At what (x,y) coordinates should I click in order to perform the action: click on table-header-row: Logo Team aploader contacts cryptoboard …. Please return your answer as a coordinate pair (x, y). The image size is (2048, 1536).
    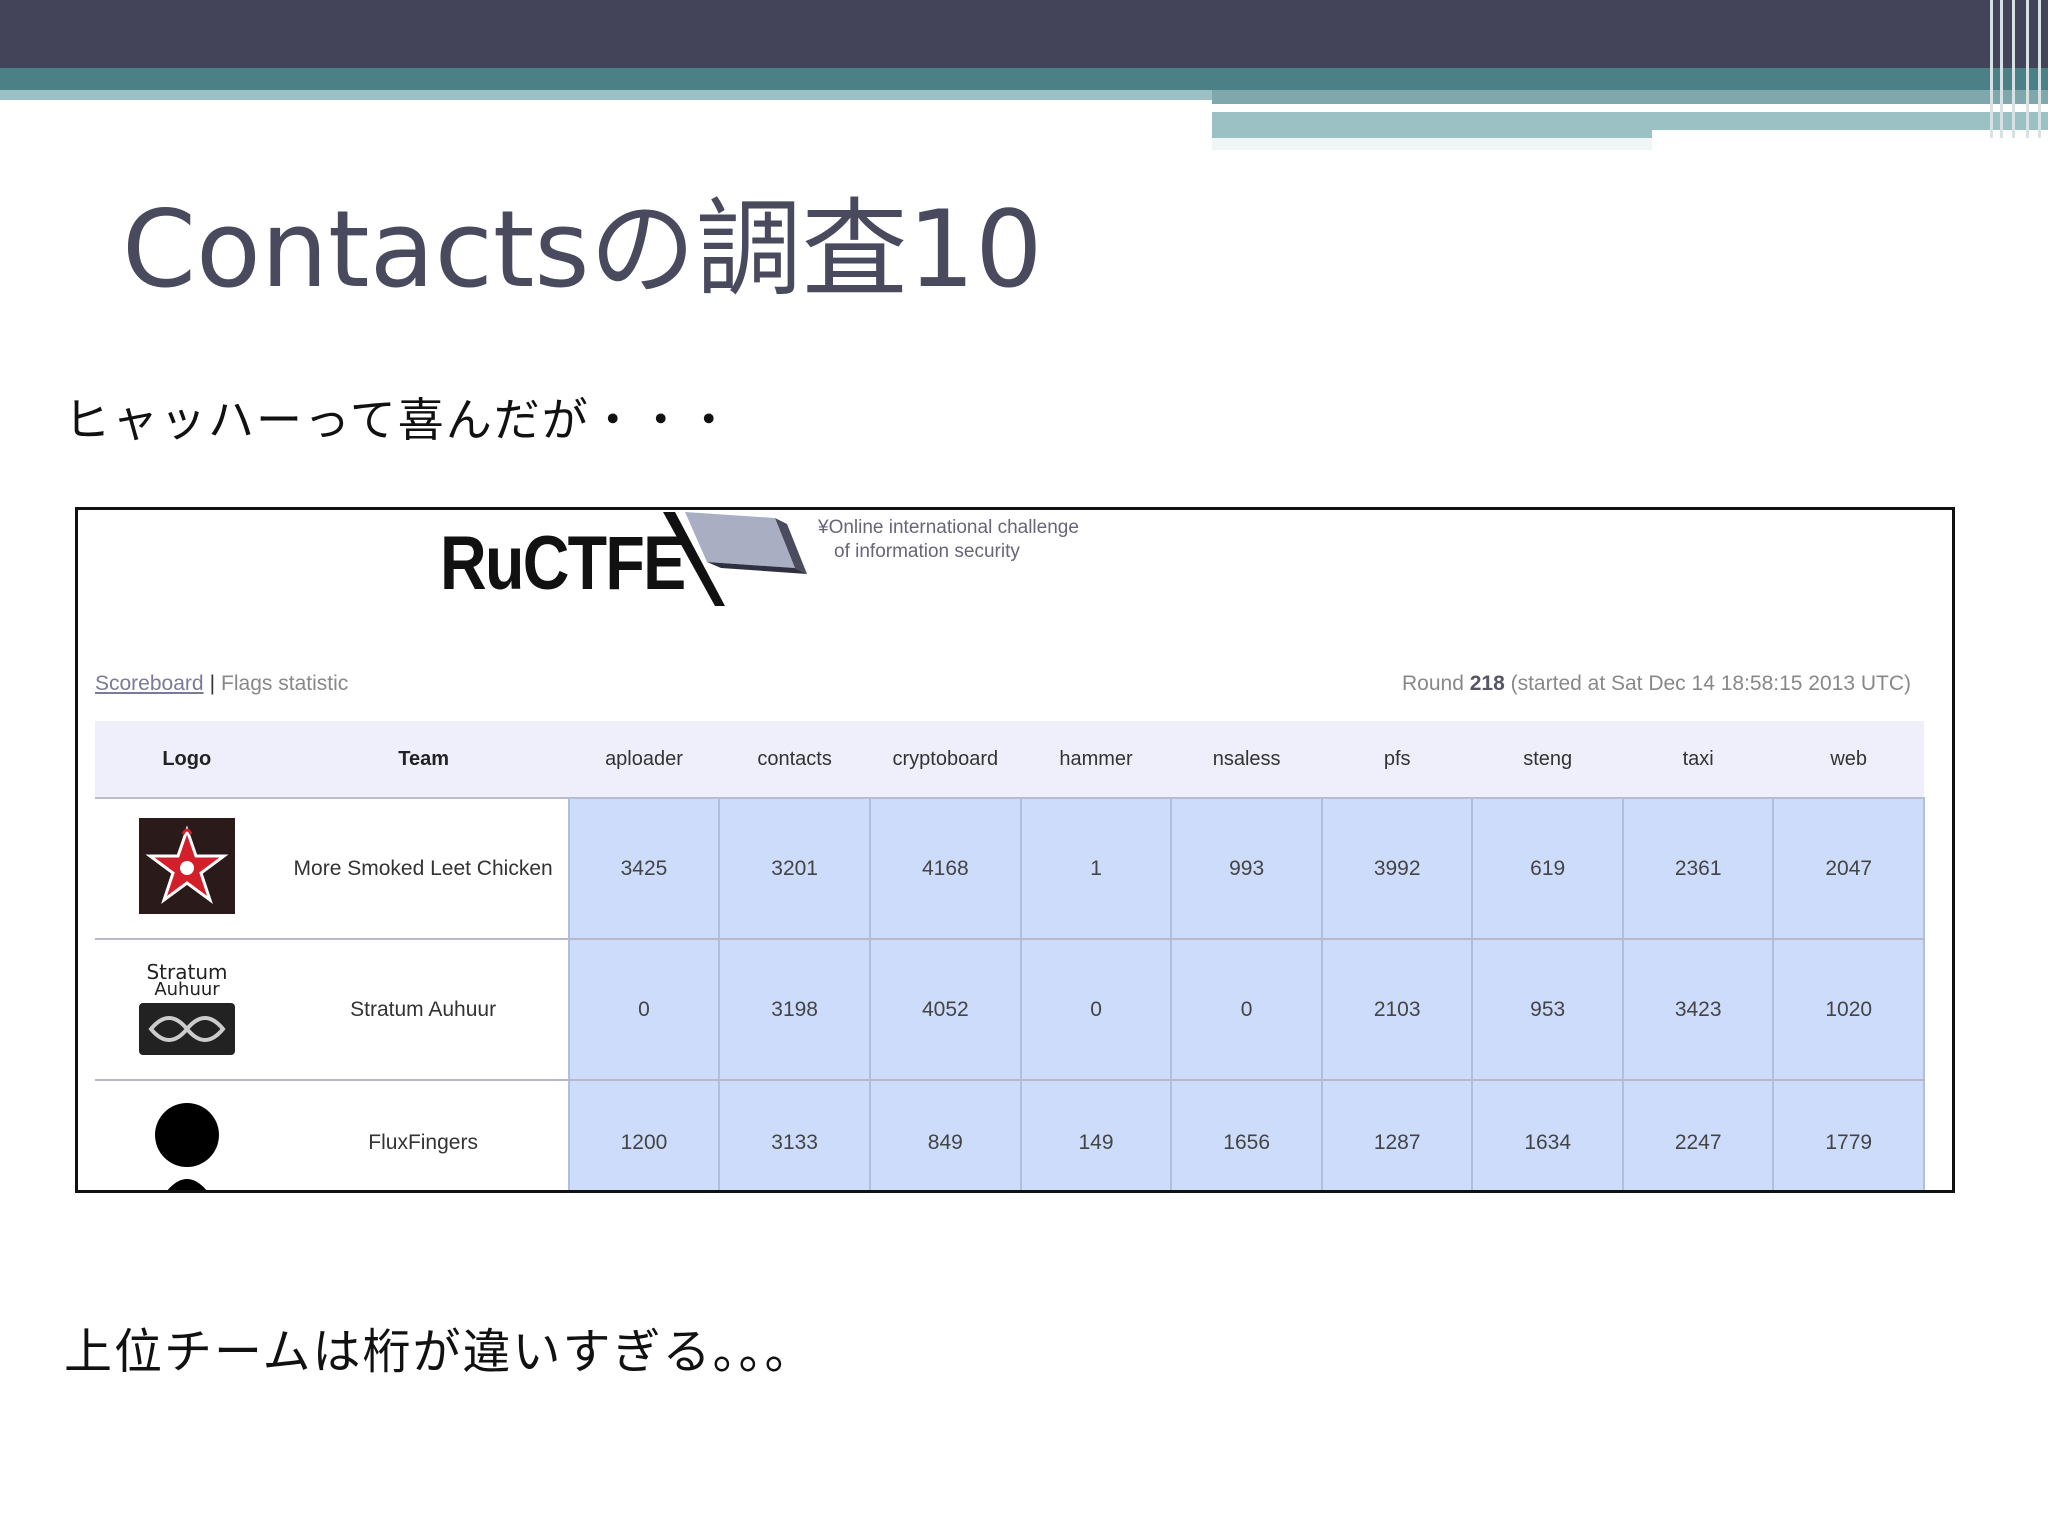
    Looking at the image, I should click on (1009, 760).